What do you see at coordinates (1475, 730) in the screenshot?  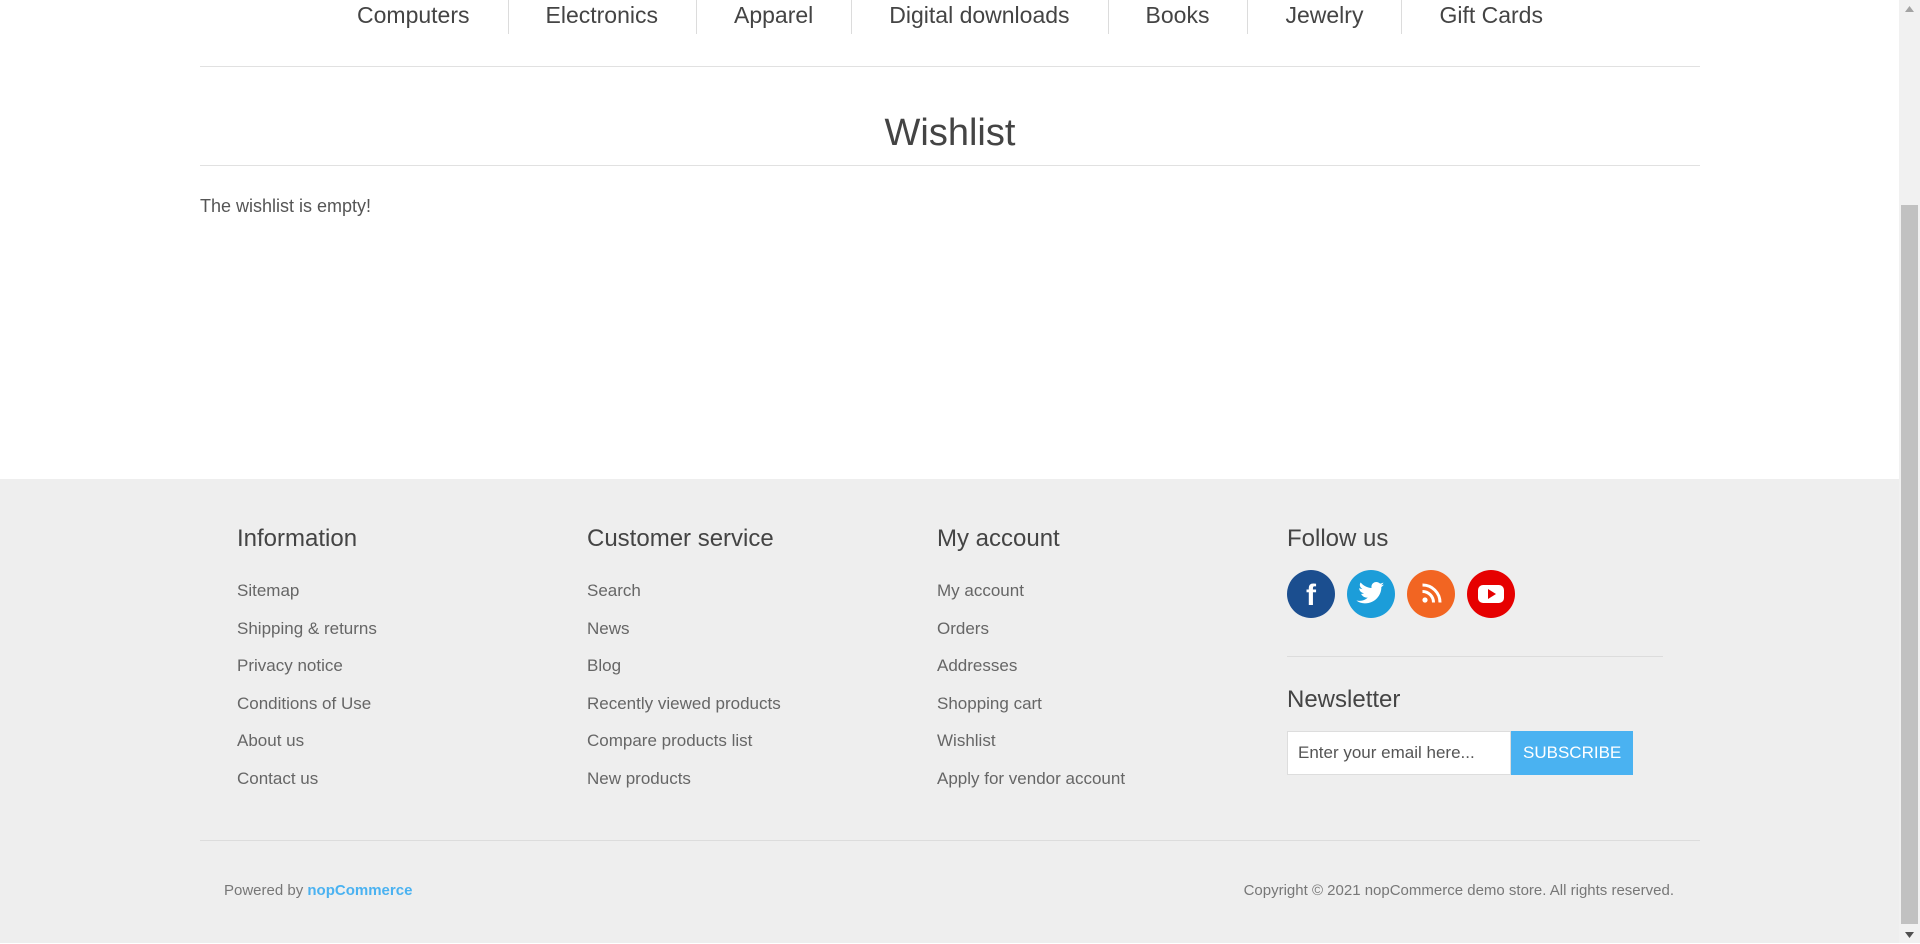 I see `newsletter: Newsletter SUBSCRIBE` at bounding box center [1475, 730].